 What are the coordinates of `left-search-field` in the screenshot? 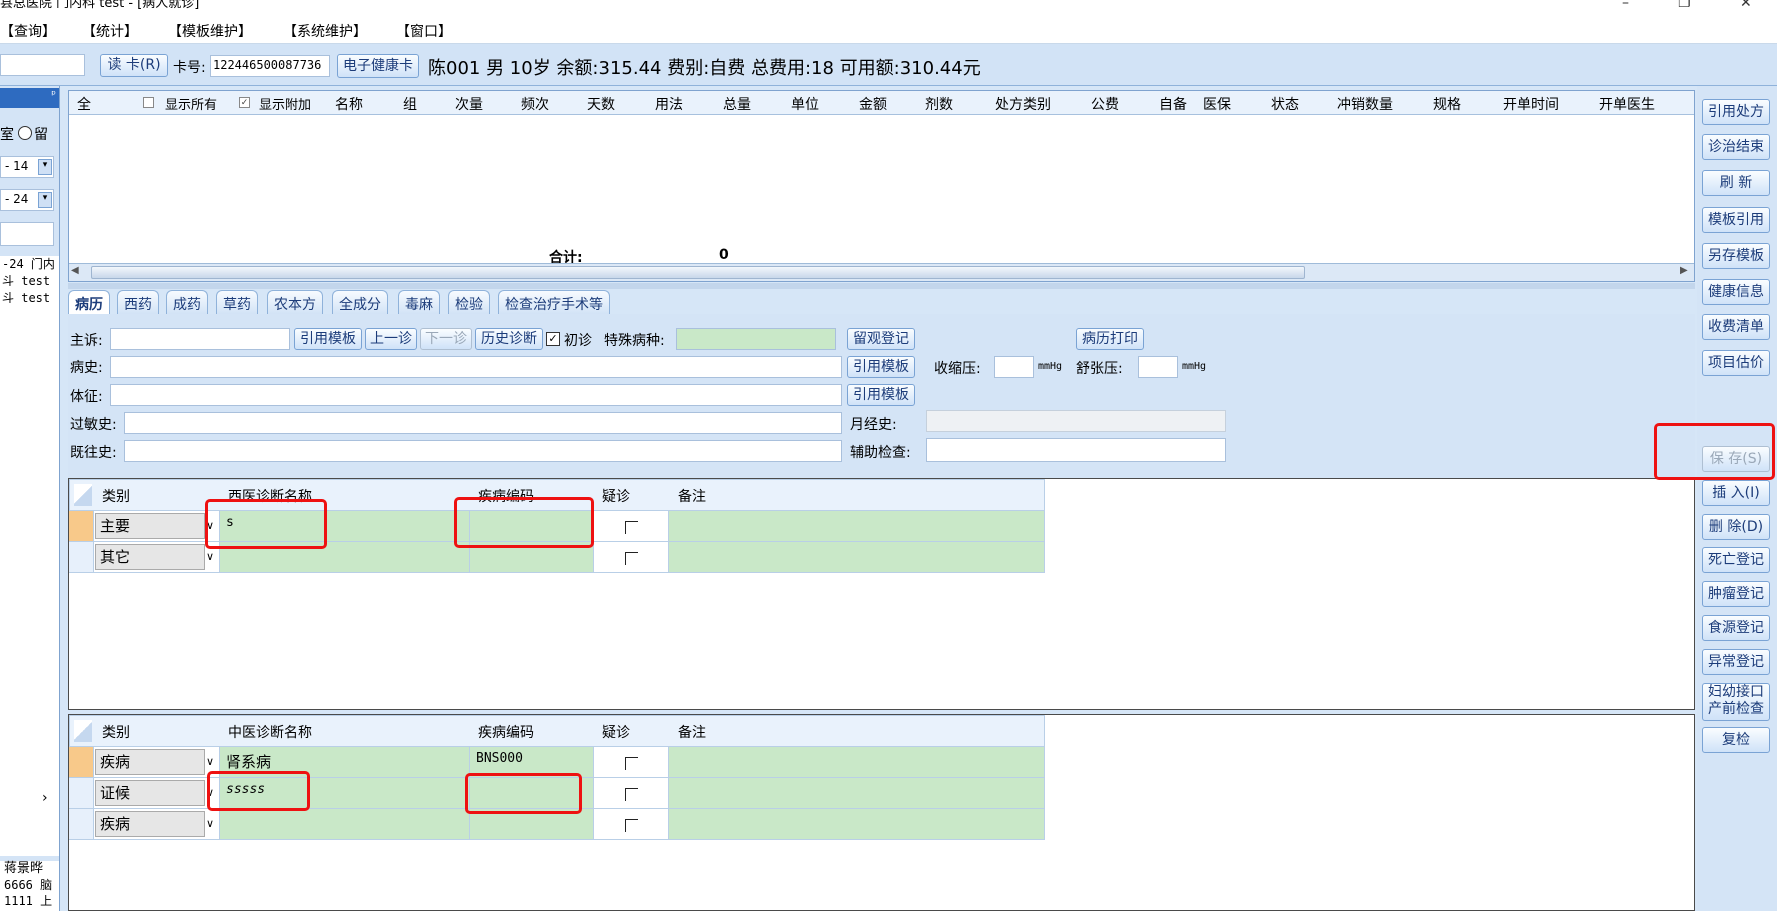 It's located at (27, 234).